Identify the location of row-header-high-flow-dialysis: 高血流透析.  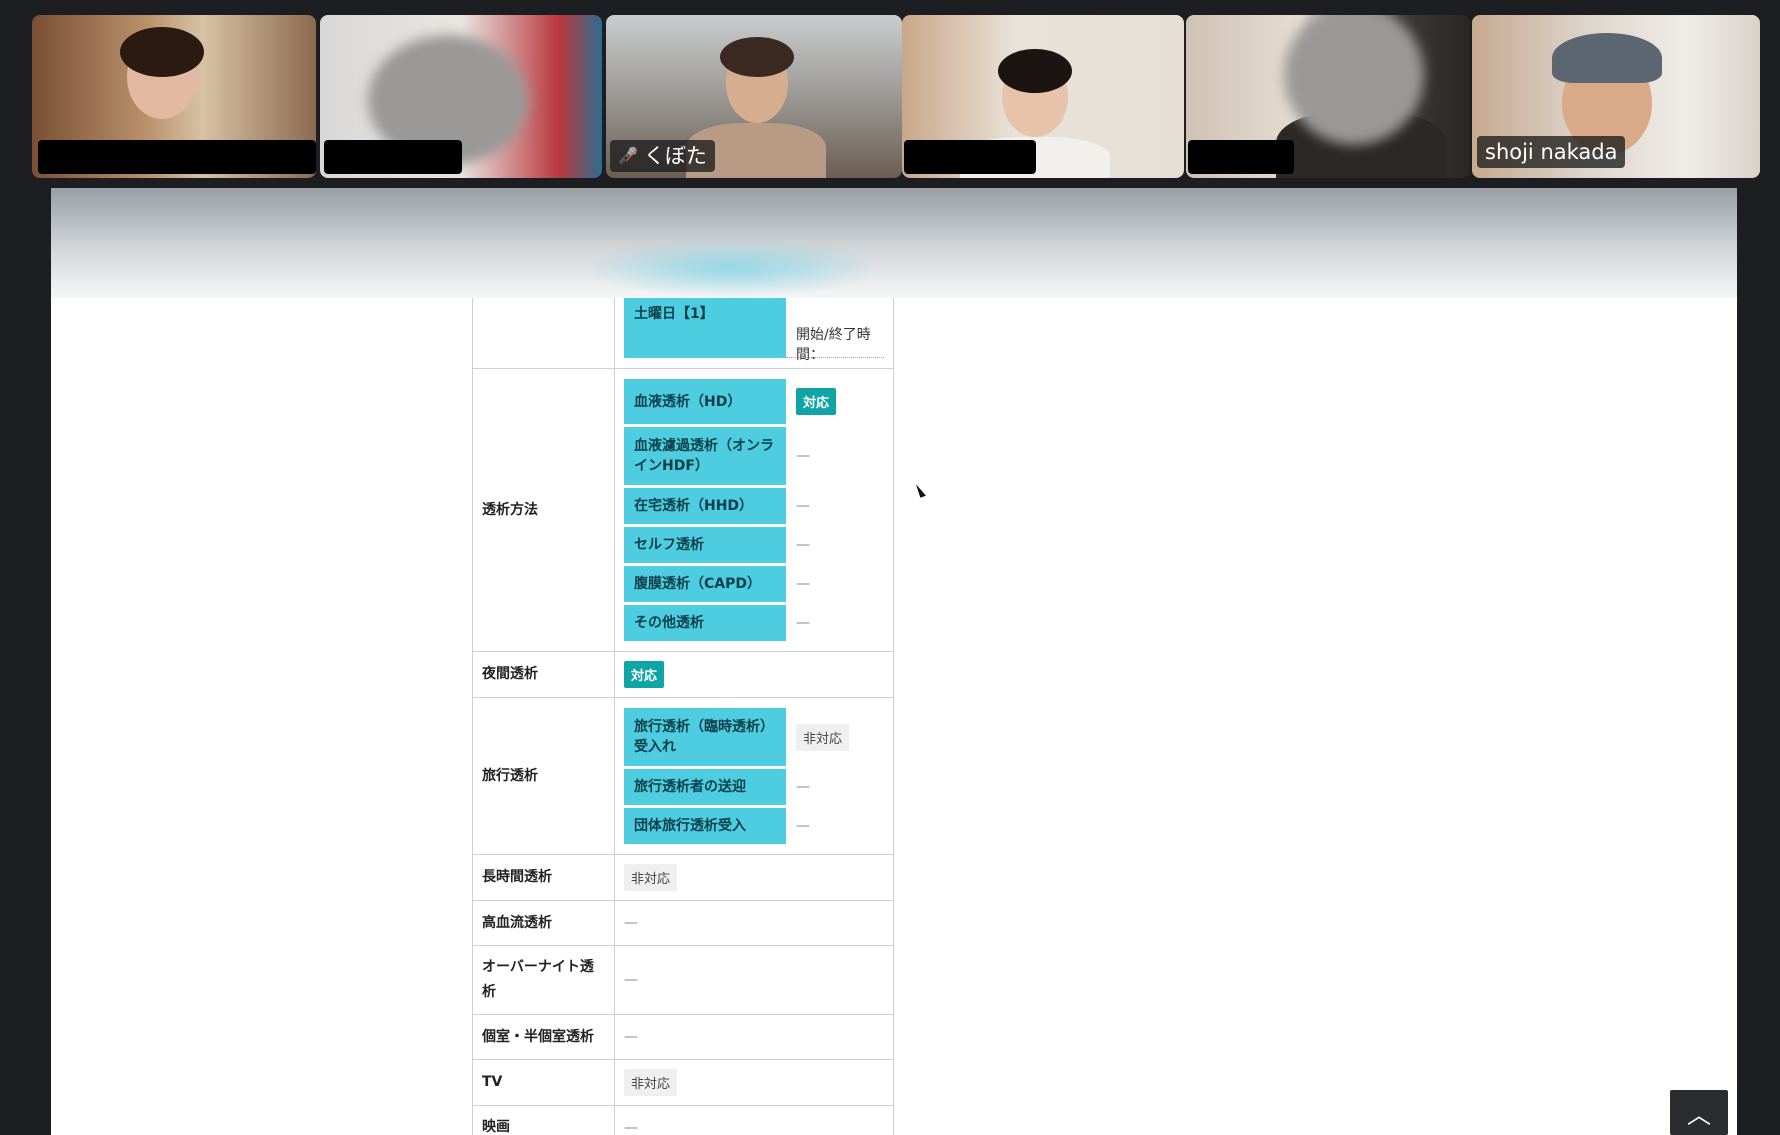
(544, 923).